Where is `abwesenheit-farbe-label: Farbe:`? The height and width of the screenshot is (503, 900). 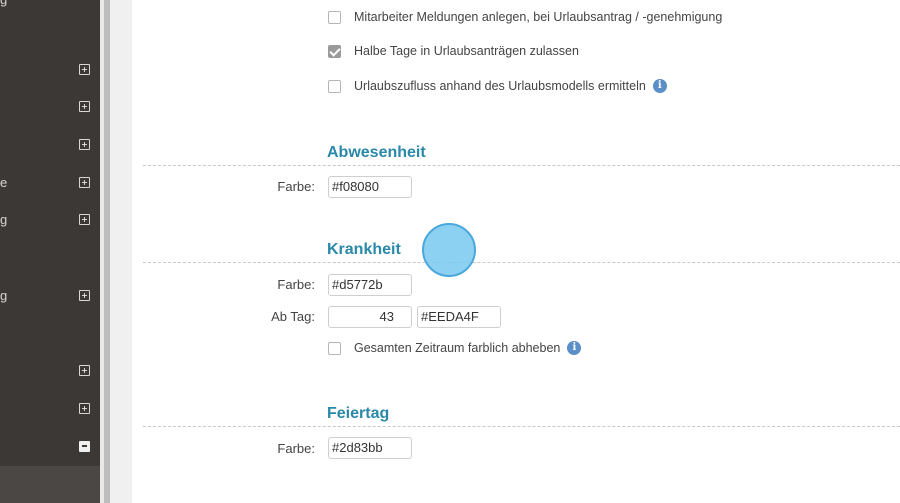 abwesenheit-farbe-label: Farbe: is located at coordinates (296, 186).